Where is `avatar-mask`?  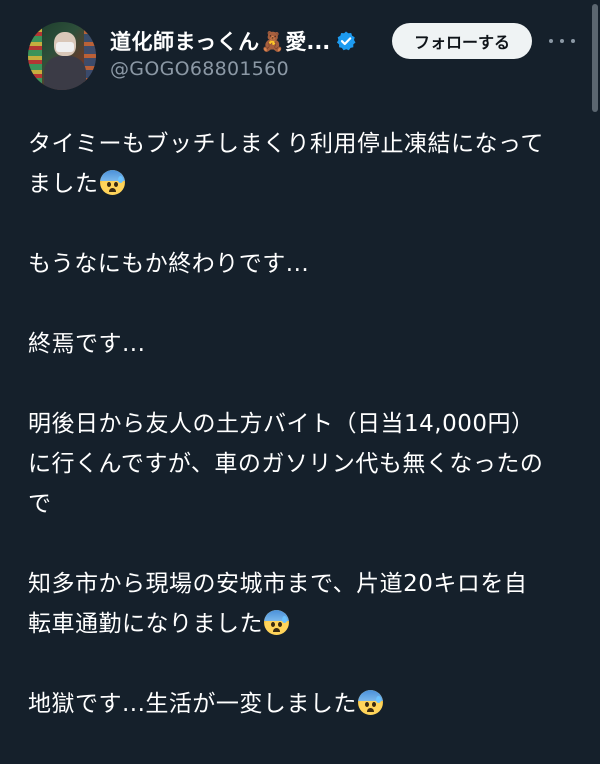 avatar-mask is located at coordinates (65, 47).